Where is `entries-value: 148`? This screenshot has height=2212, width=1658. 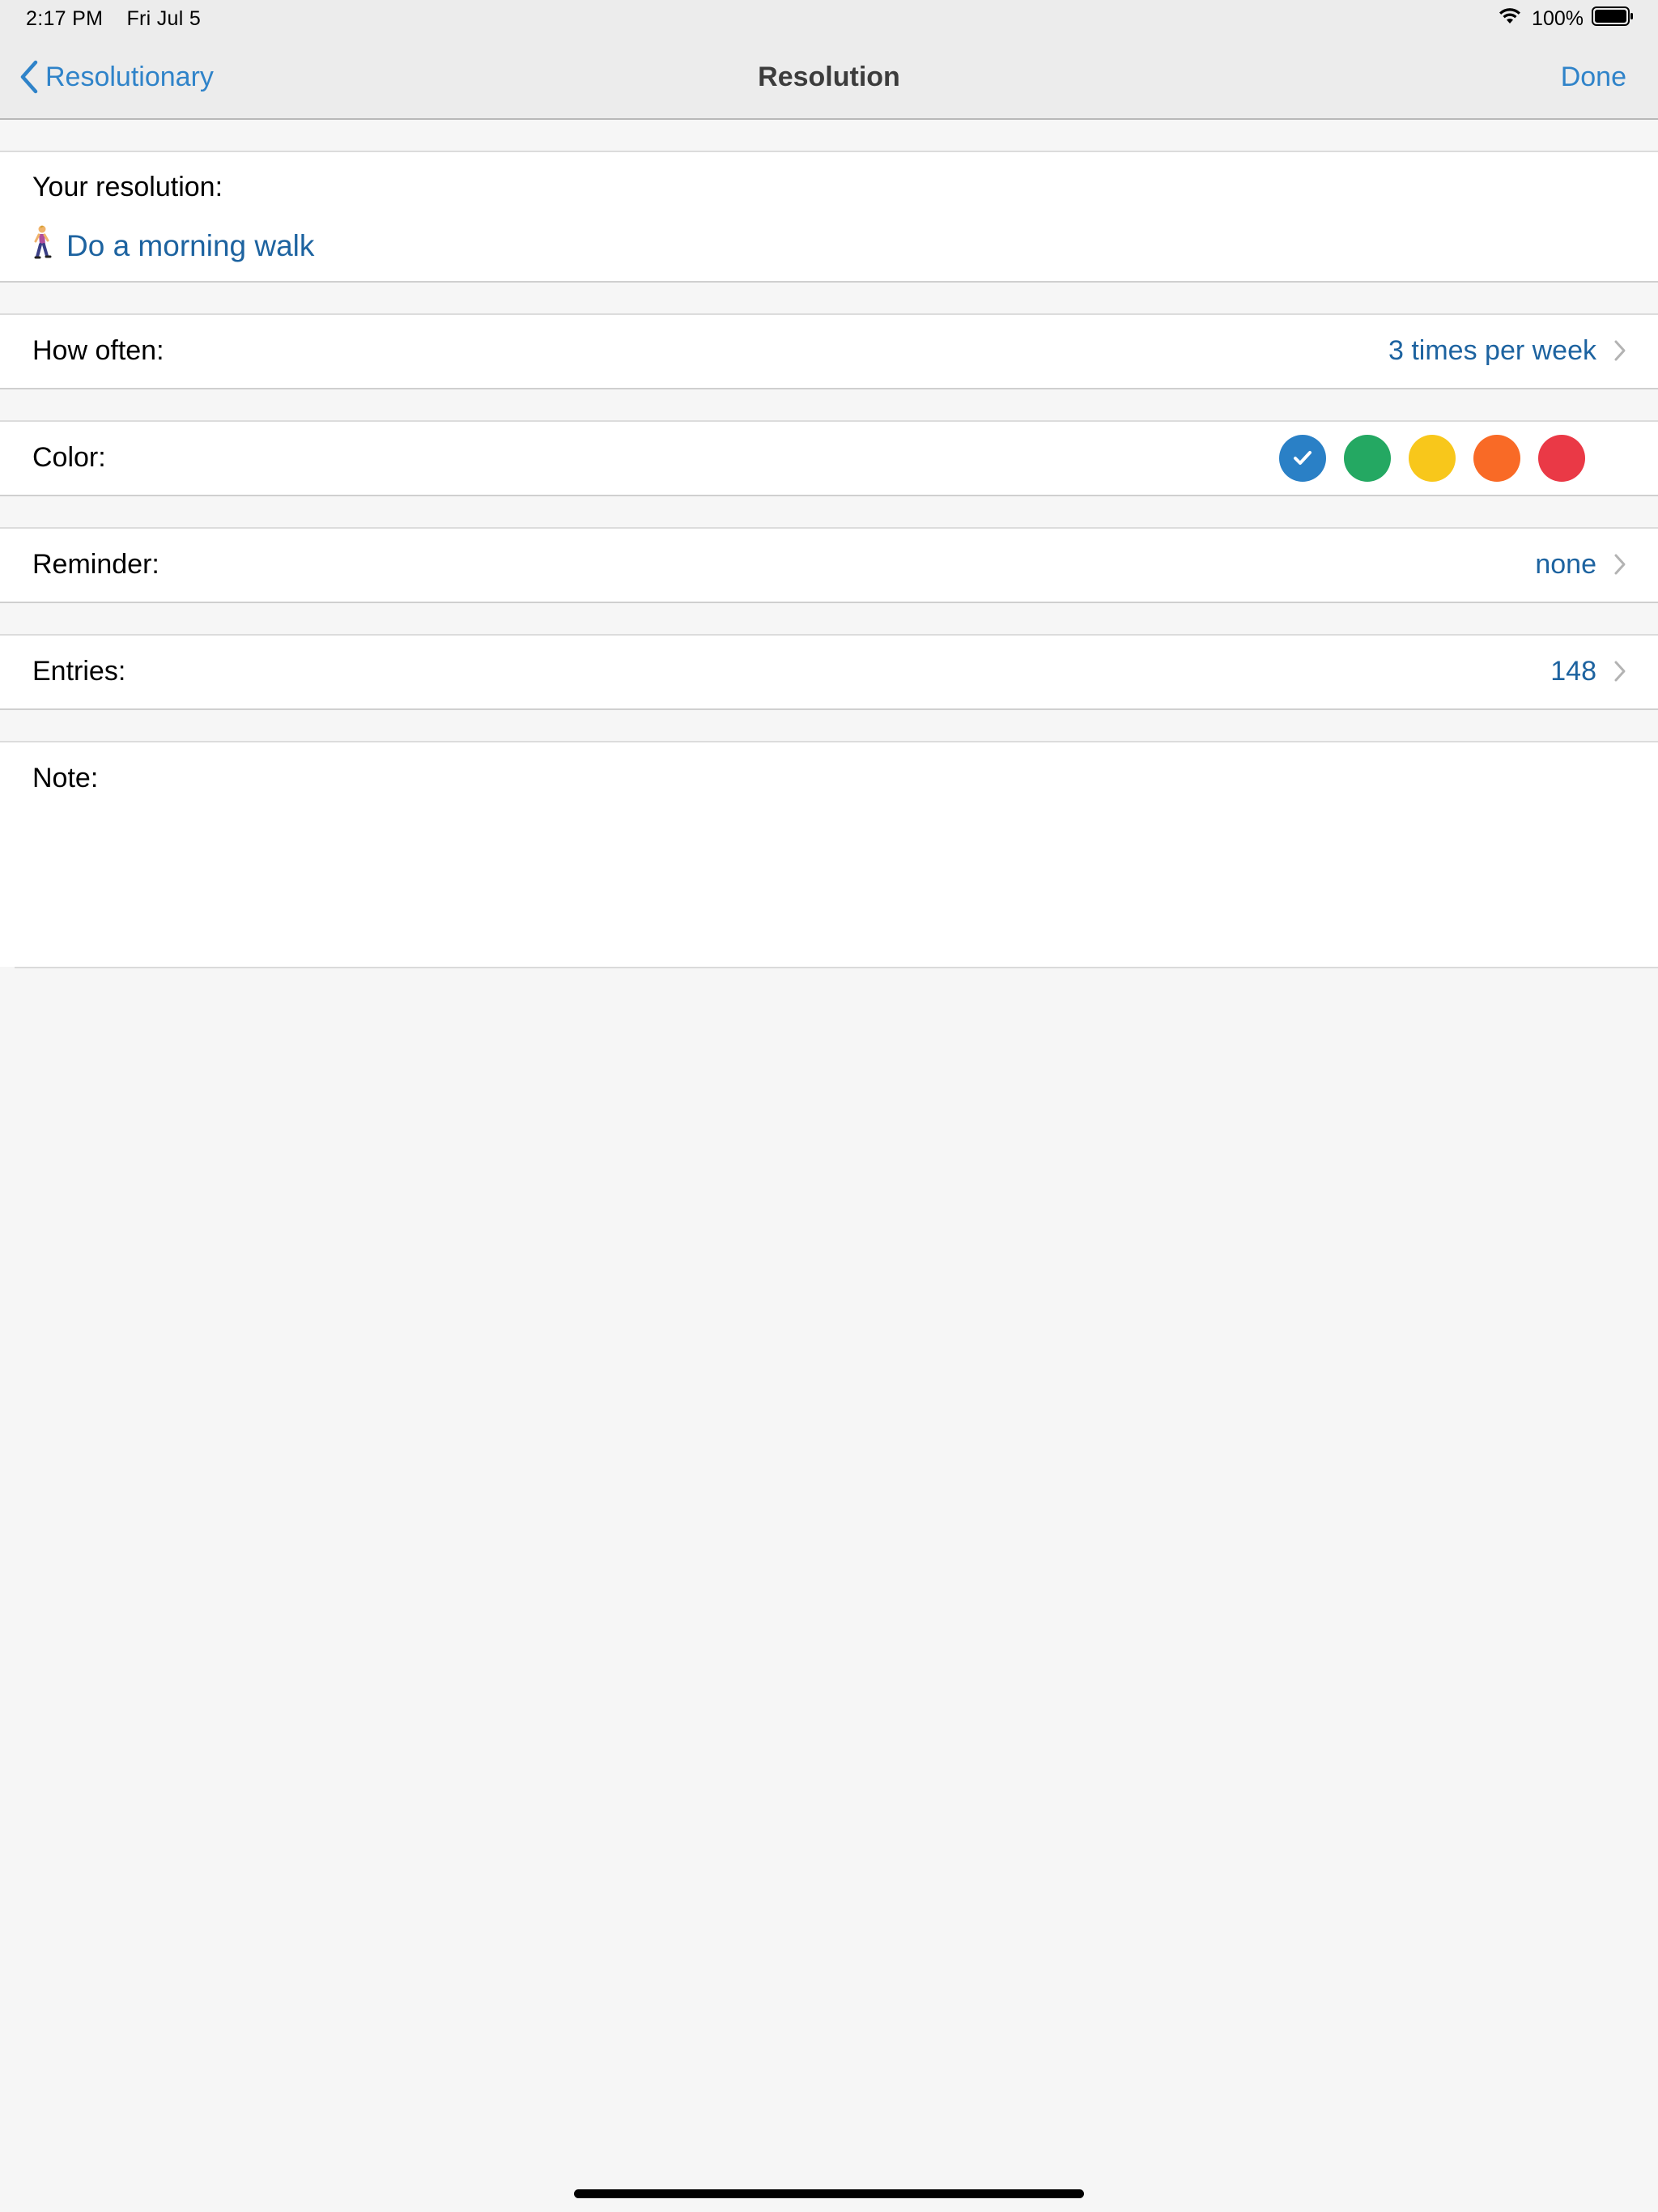
entries-value: 148 is located at coordinates (1573, 672).